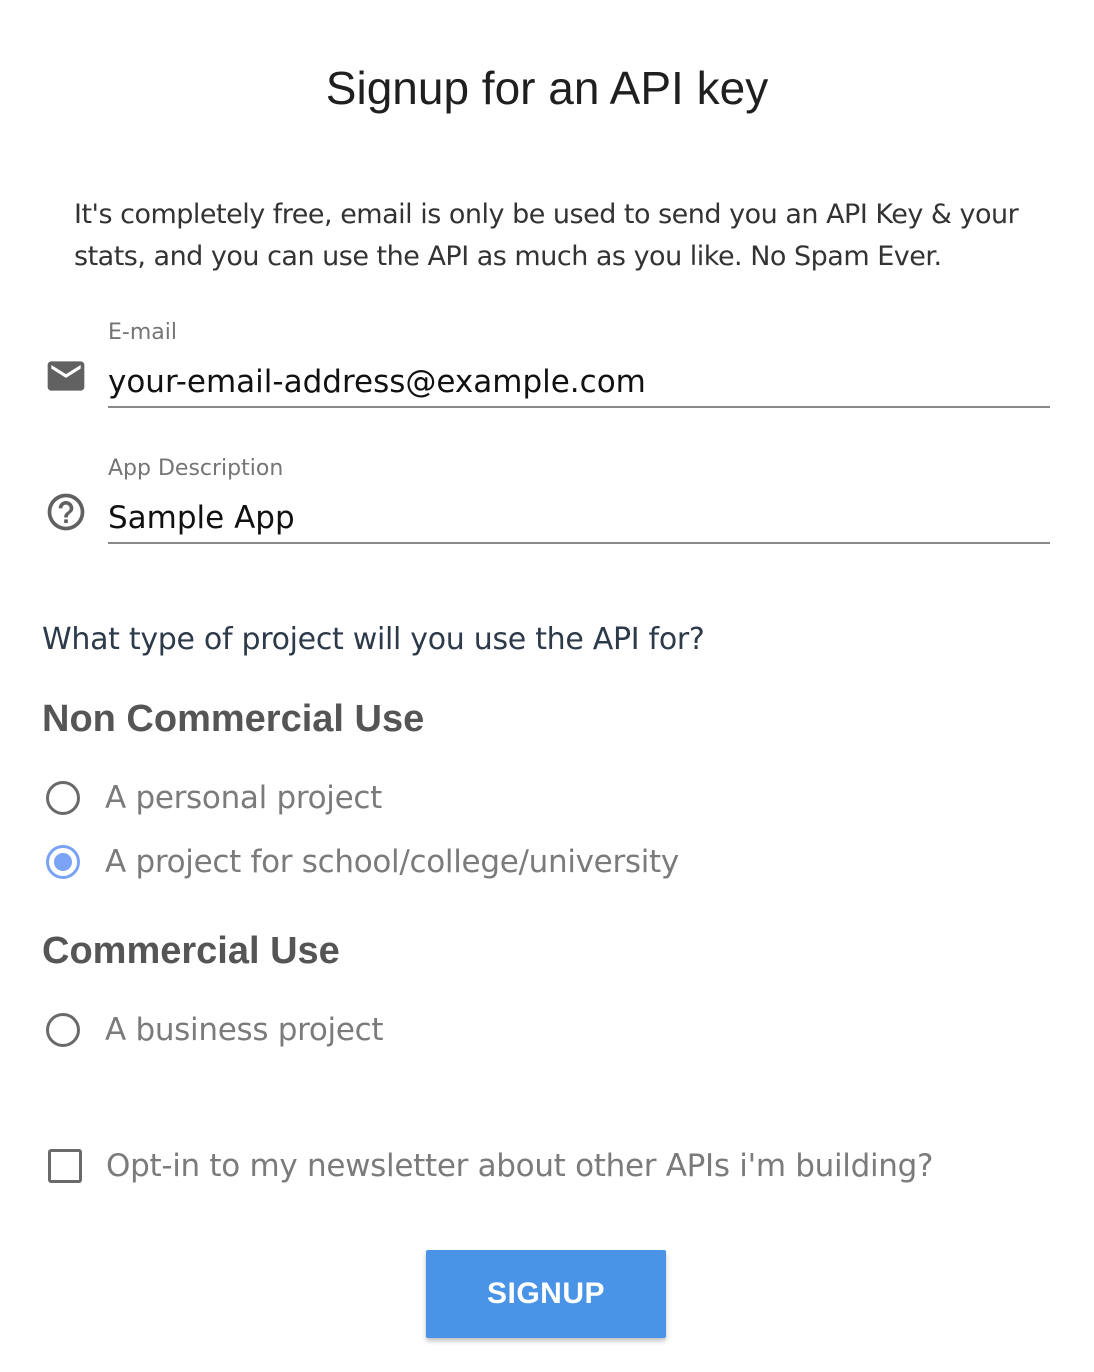  Describe the element at coordinates (579, 519) in the screenshot. I see `app-description-input` at that location.